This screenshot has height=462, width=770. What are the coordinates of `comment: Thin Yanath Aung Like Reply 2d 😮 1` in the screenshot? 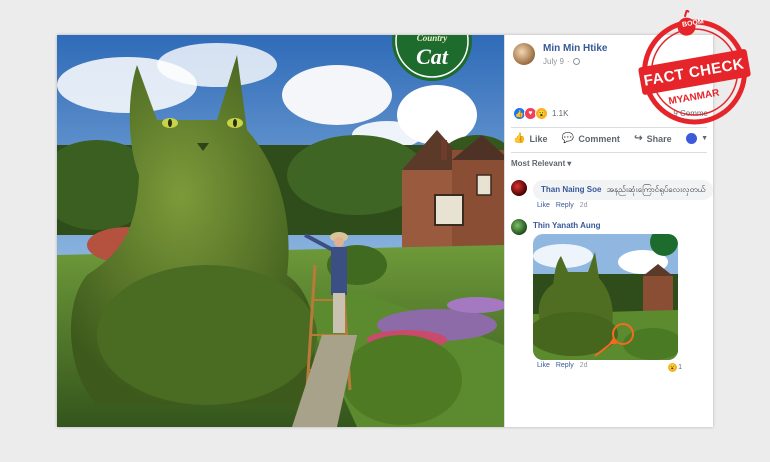 It's located at (596, 296).